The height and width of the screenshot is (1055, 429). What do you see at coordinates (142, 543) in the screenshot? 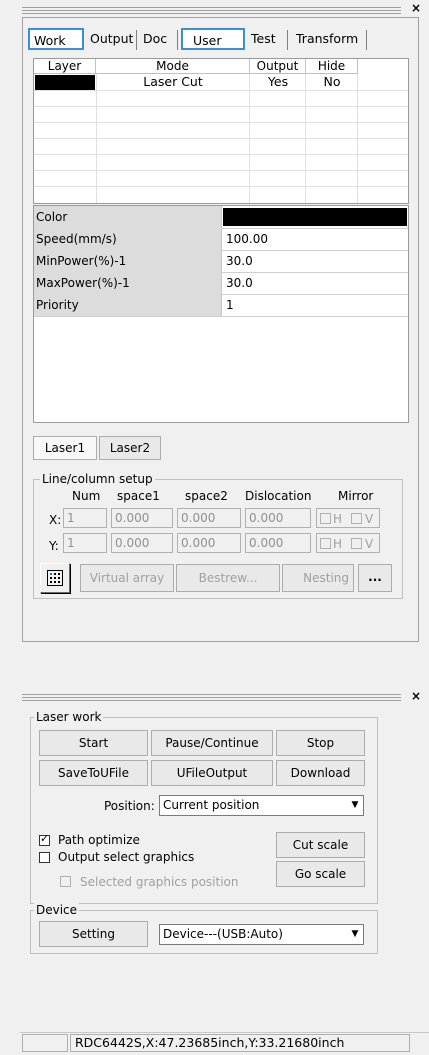
I see `y-space1-field: 0.000` at bounding box center [142, 543].